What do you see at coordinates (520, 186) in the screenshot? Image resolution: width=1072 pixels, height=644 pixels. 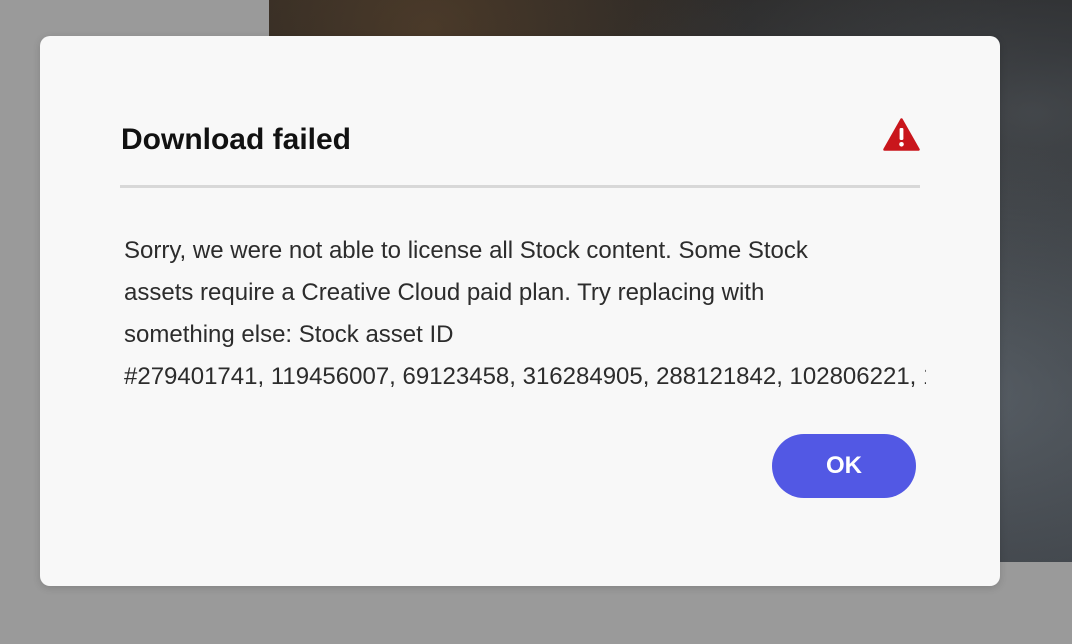 I see `title-divider` at bounding box center [520, 186].